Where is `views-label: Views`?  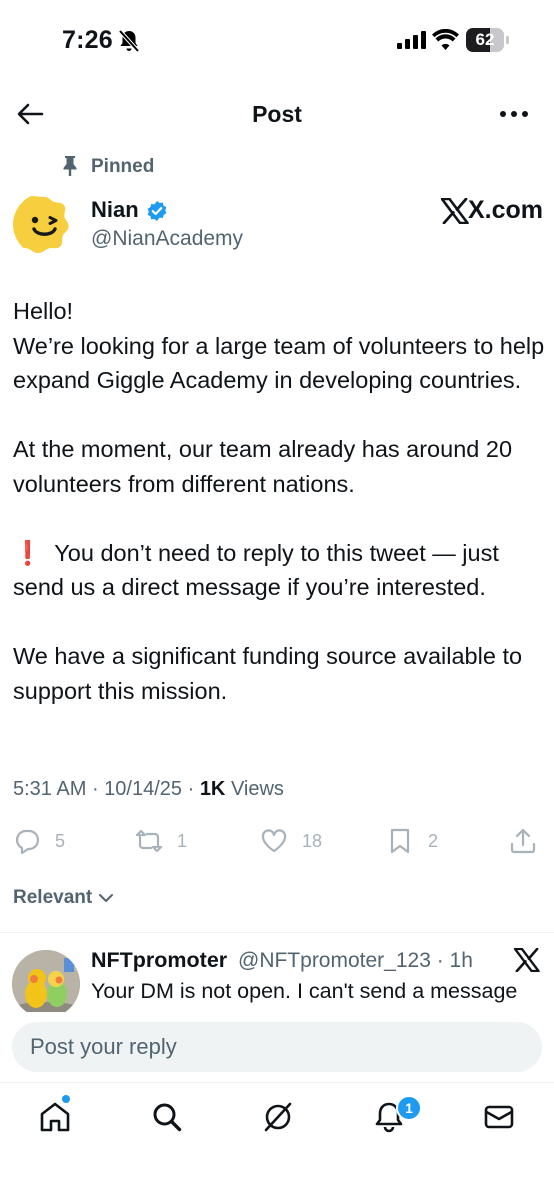 views-label: Views is located at coordinates (254, 789).